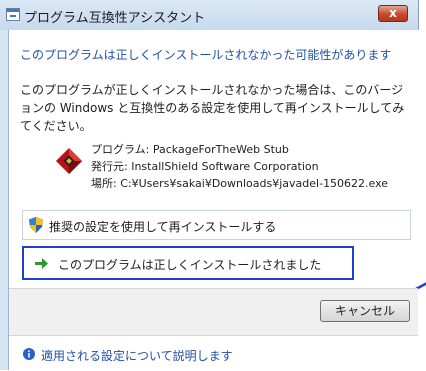  What do you see at coordinates (115, 18) in the screenshot?
I see `window-title: プログラム互換性アシスタント` at bounding box center [115, 18].